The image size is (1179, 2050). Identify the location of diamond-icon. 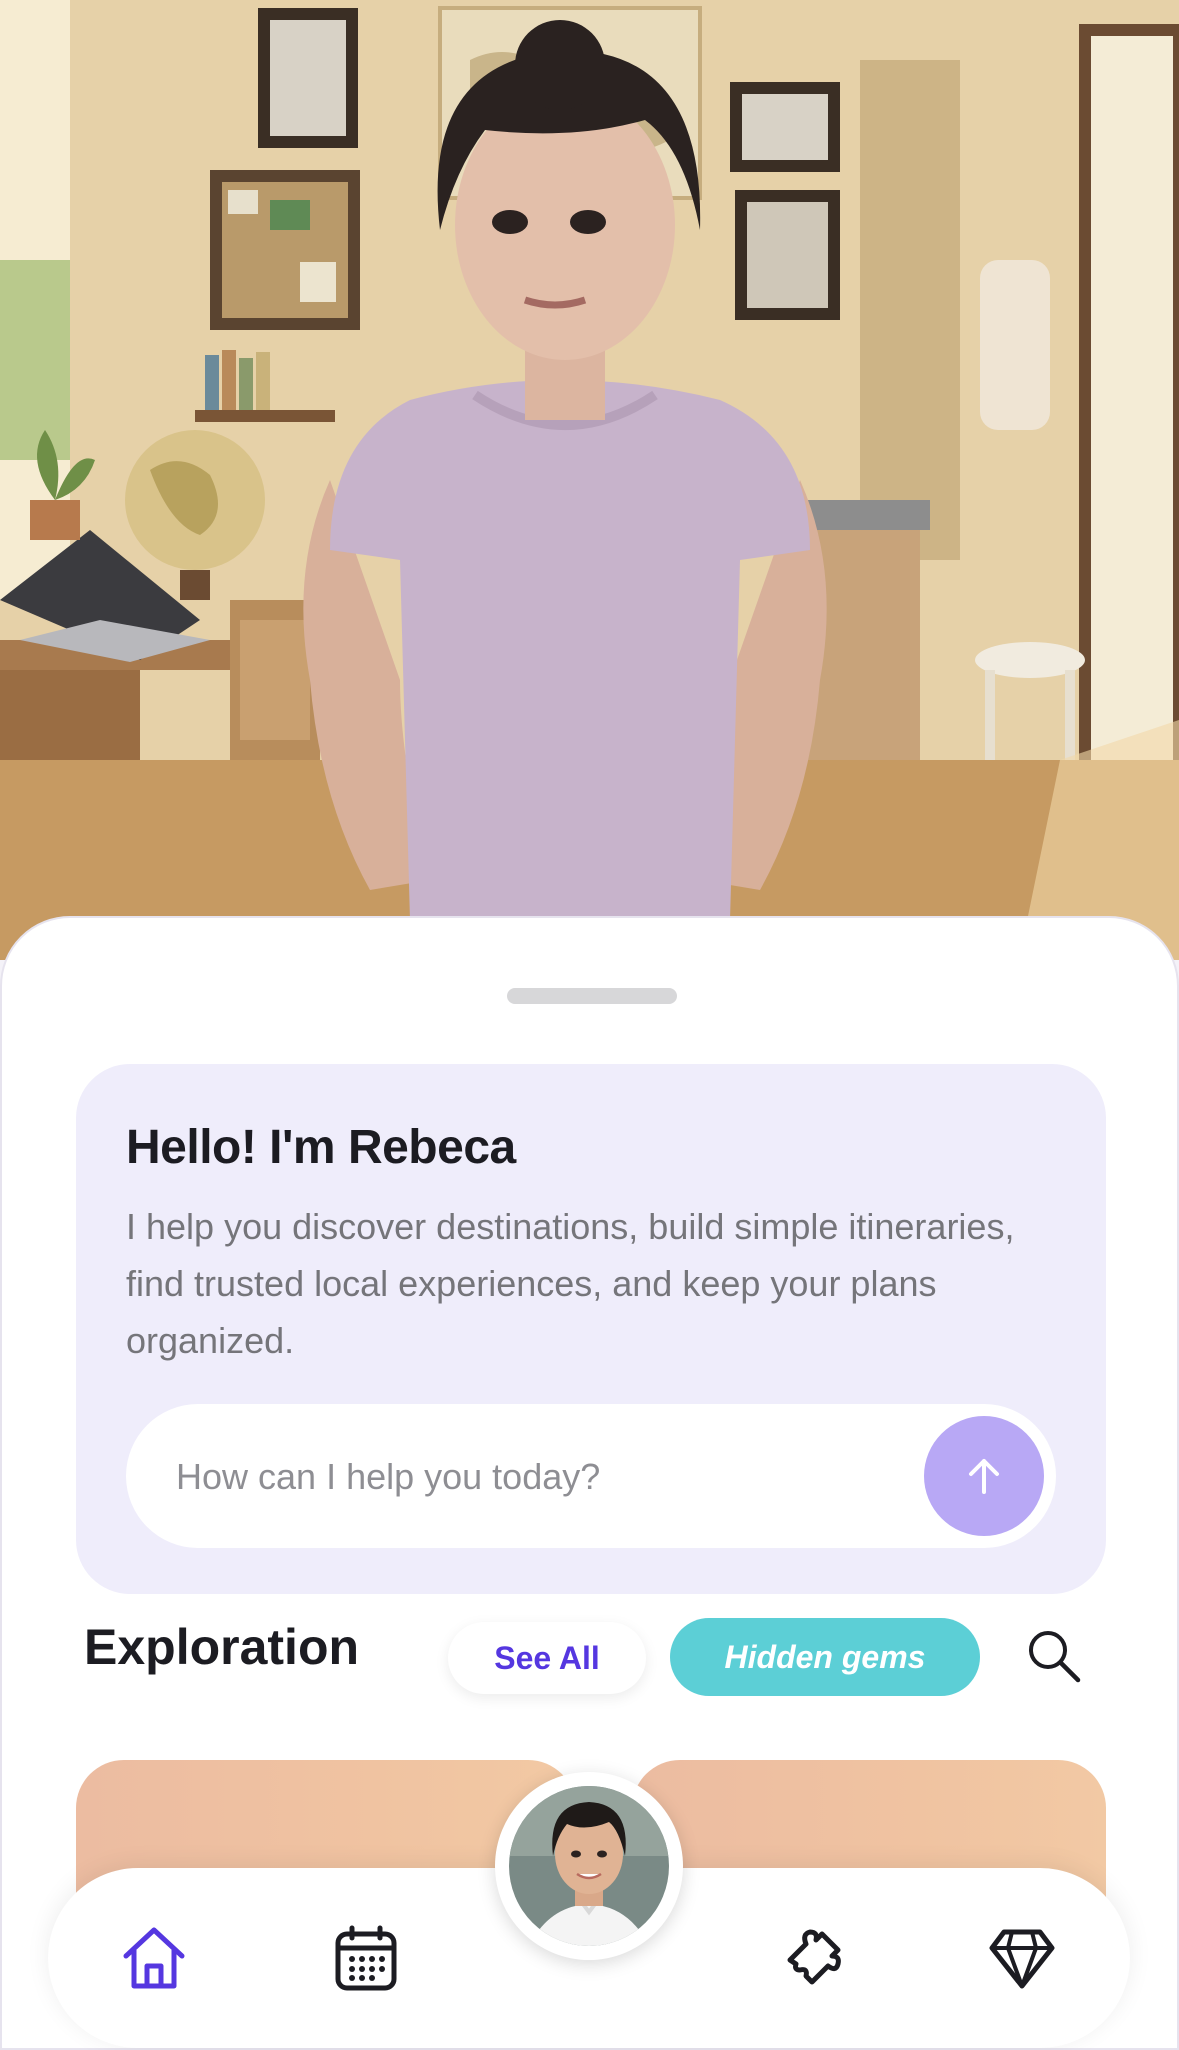
(1022, 1959).